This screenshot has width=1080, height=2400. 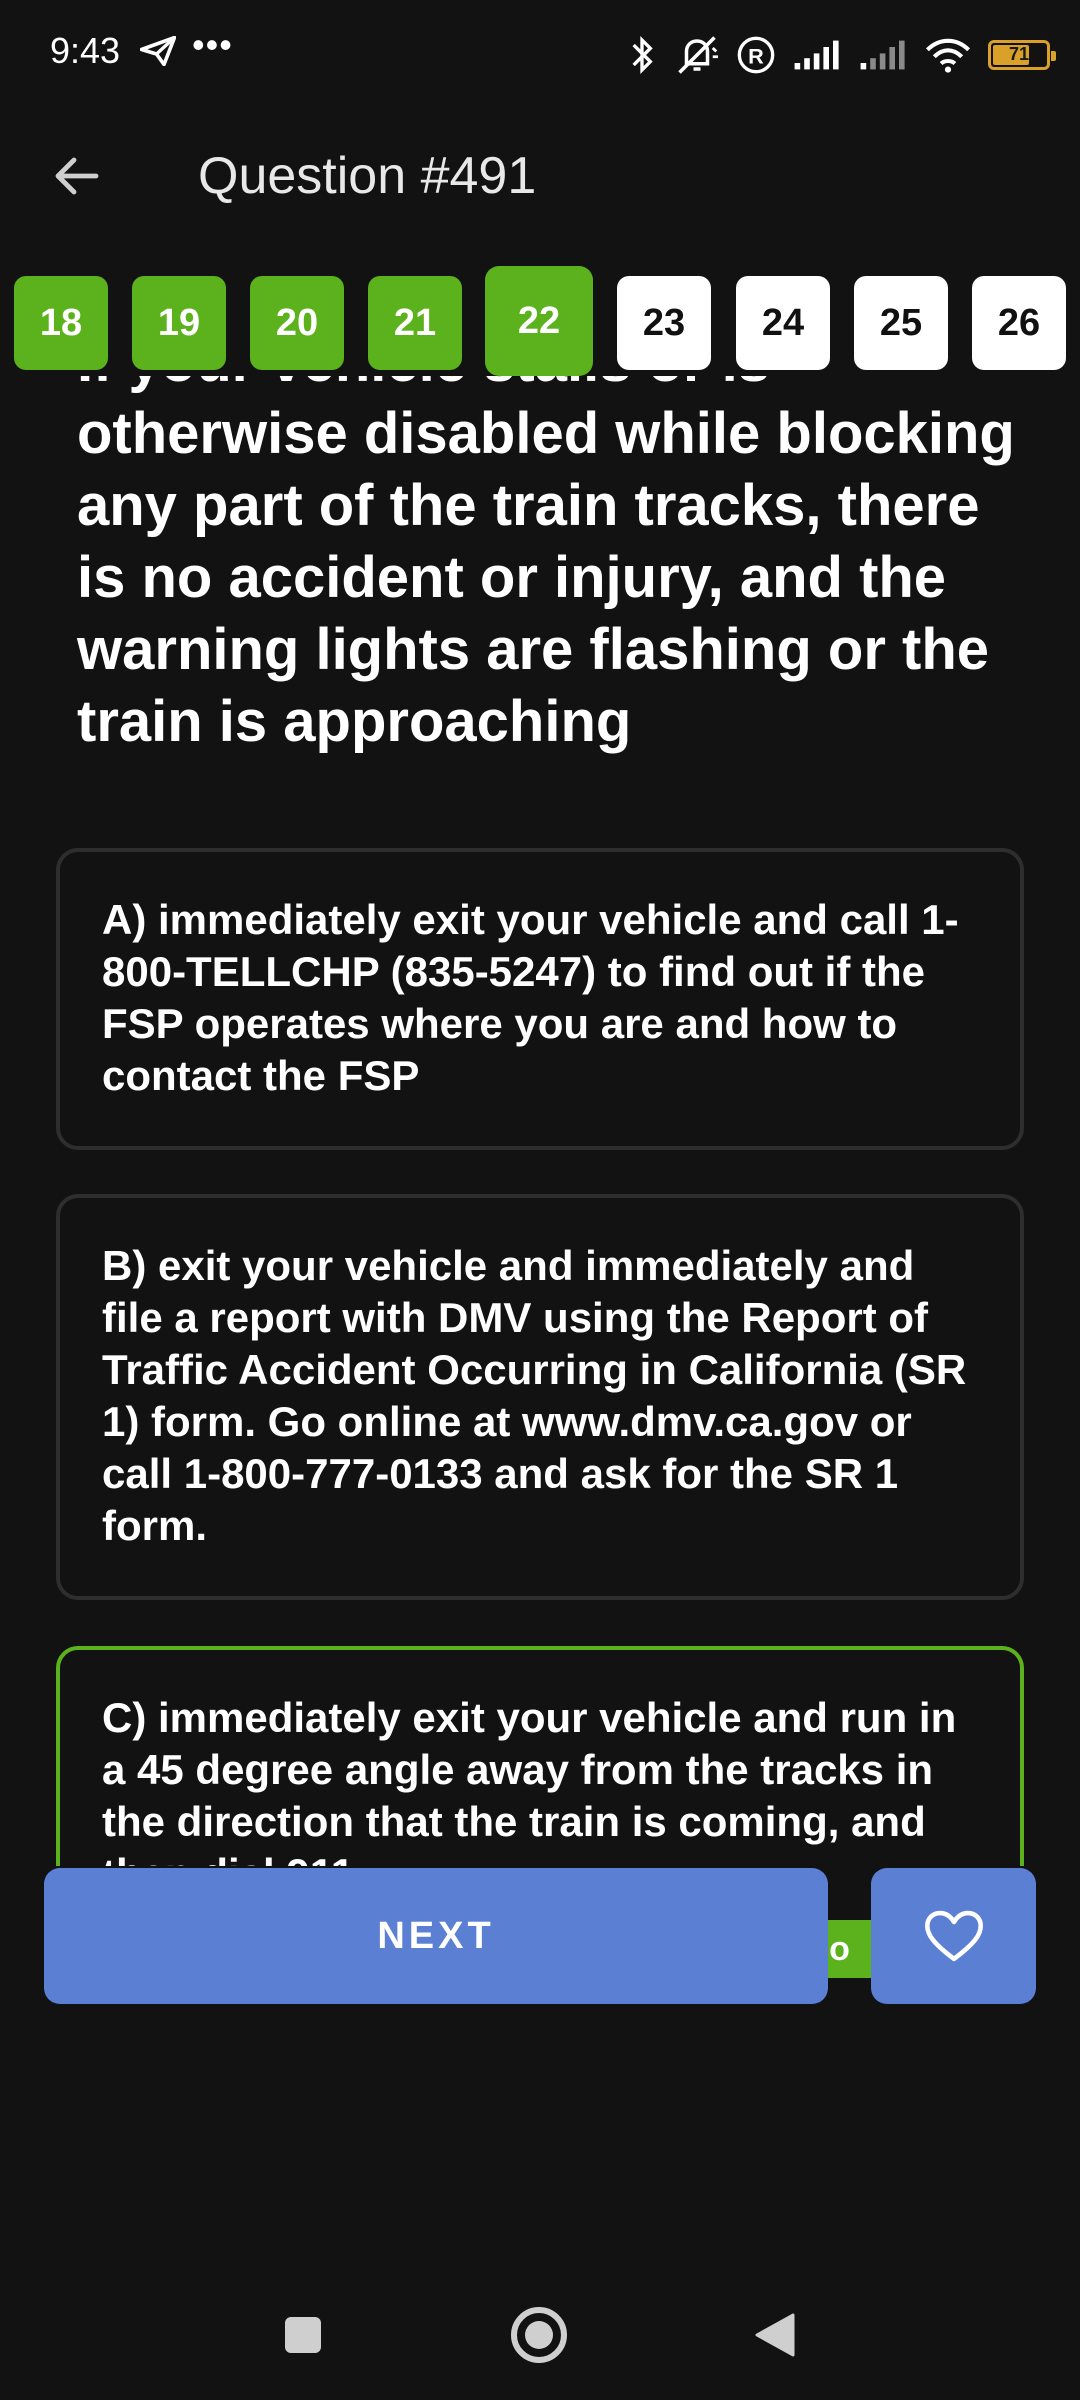 What do you see at coordinates (61, 323) in the screenshot?
I see `question-number-18: 18` at bounding box center [61, 323].